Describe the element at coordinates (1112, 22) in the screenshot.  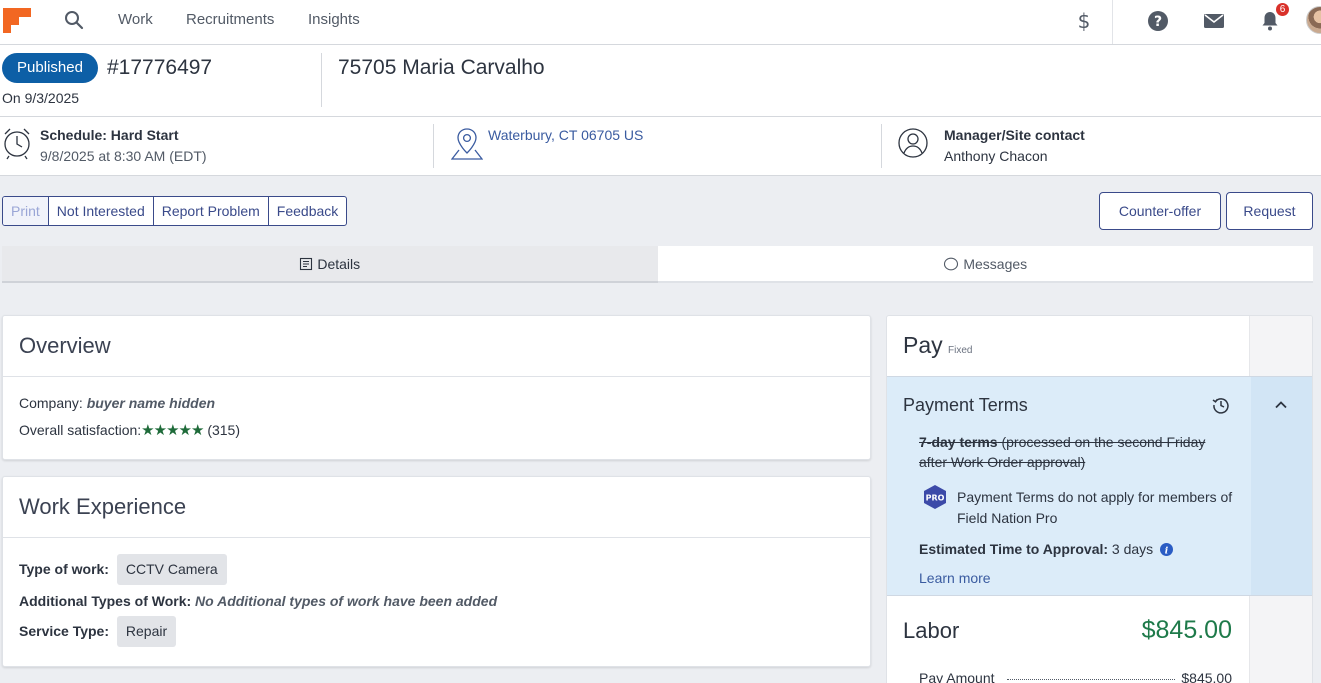
I see `nav-divider` at that location.